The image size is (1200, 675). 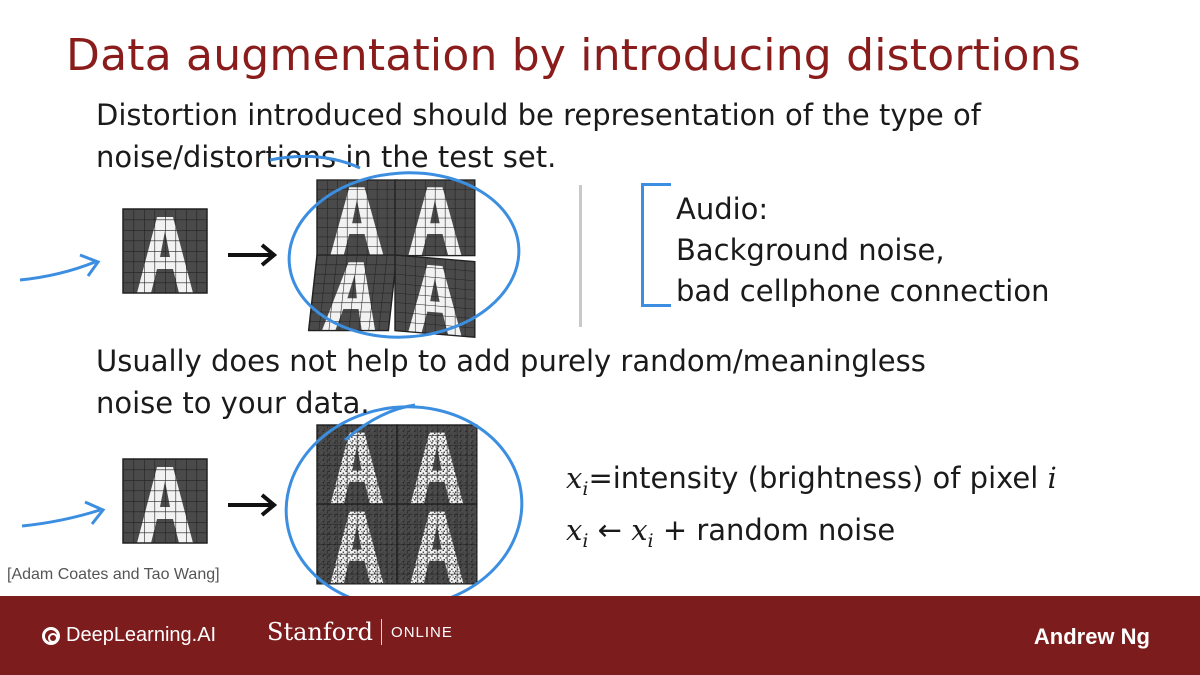 I want to click on online-logo-text: ONLINE, so click(x=422, y=632).